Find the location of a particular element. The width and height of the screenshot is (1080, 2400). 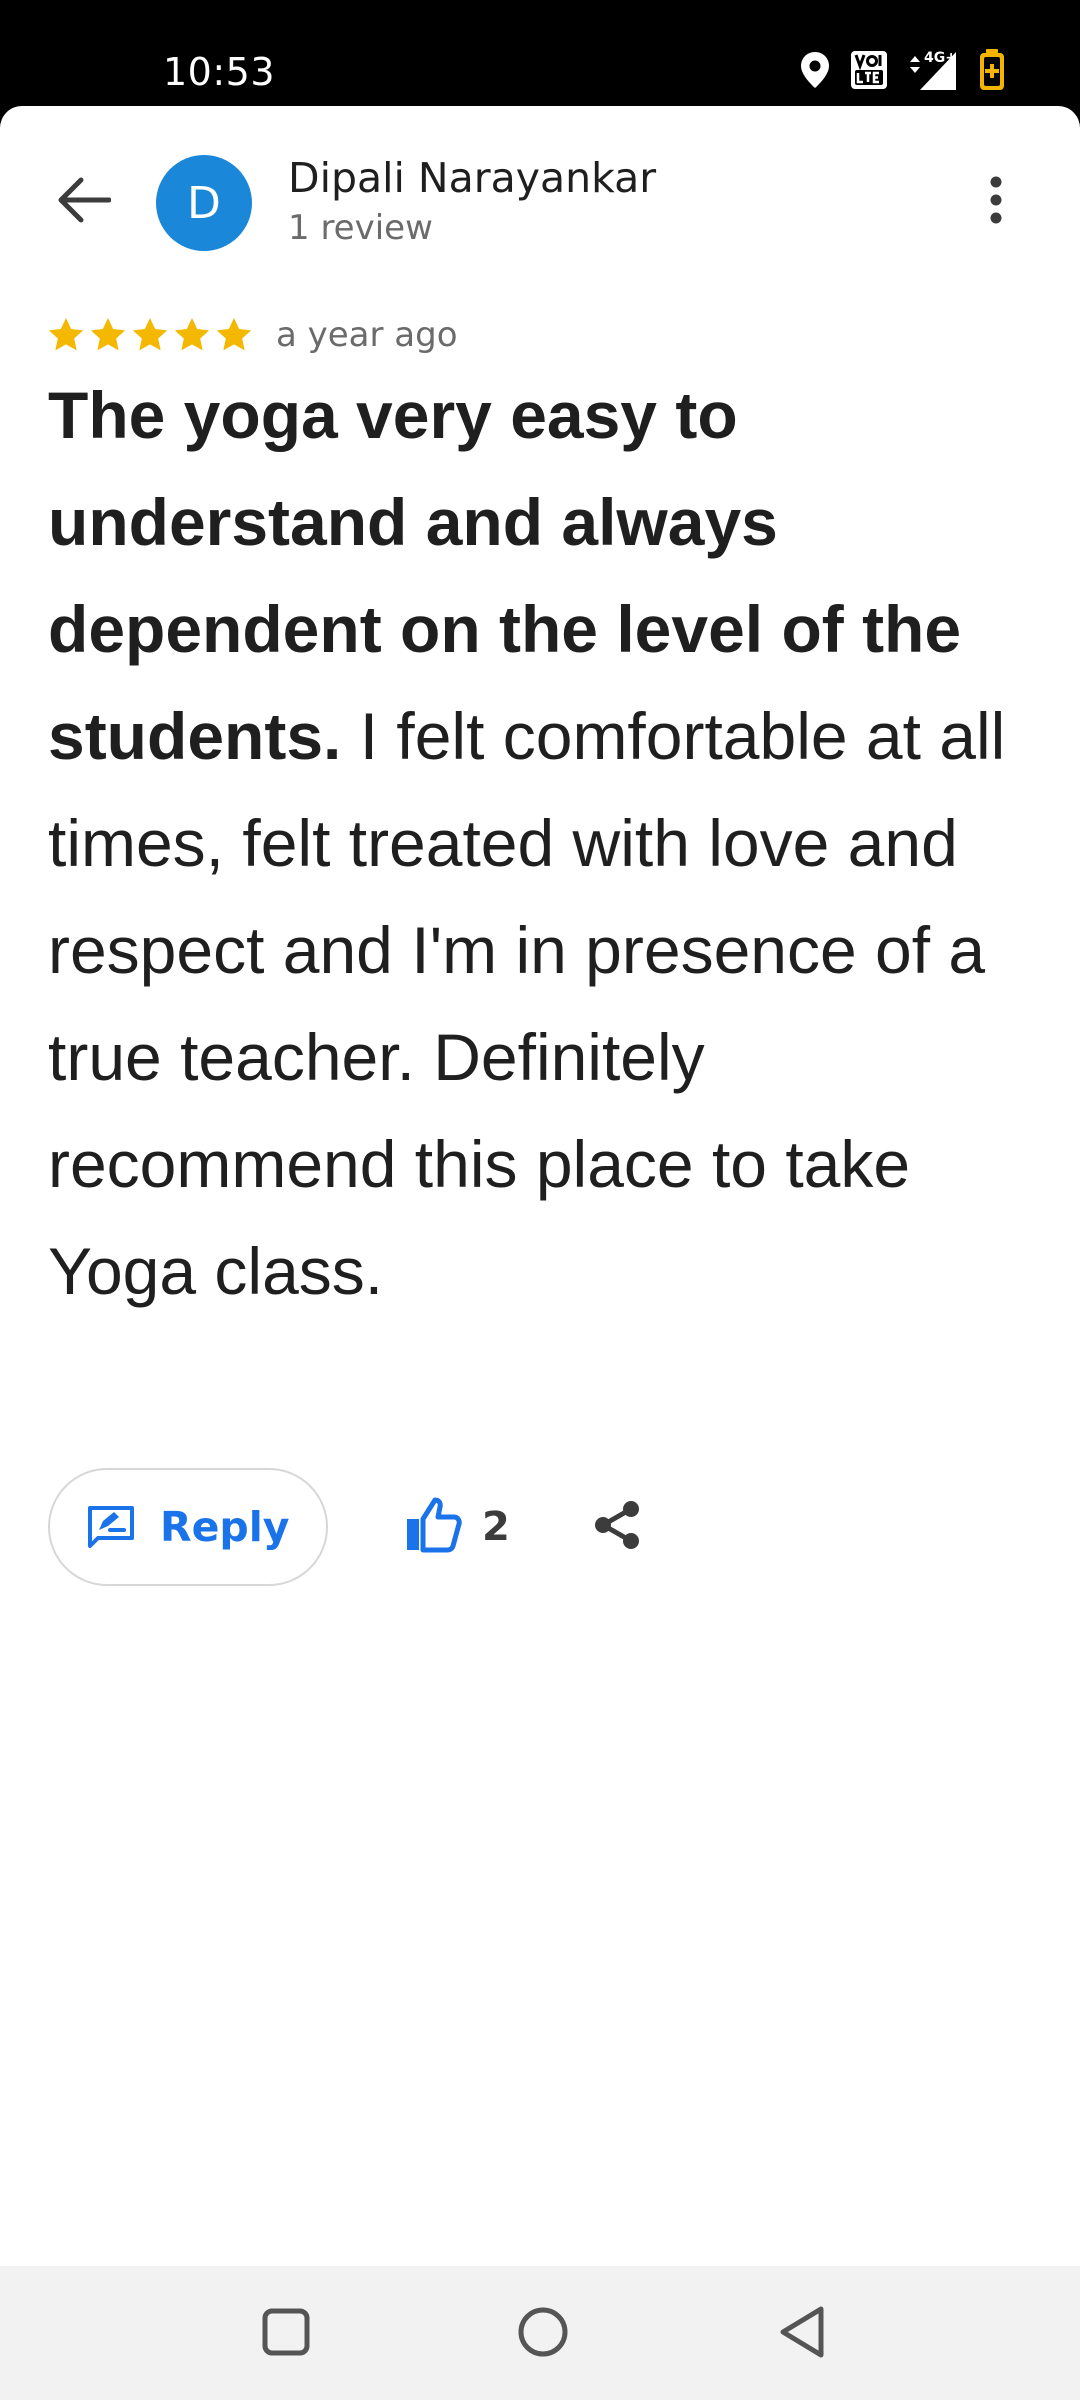

thumb-up-icon is located at coordinates (433, 1527).